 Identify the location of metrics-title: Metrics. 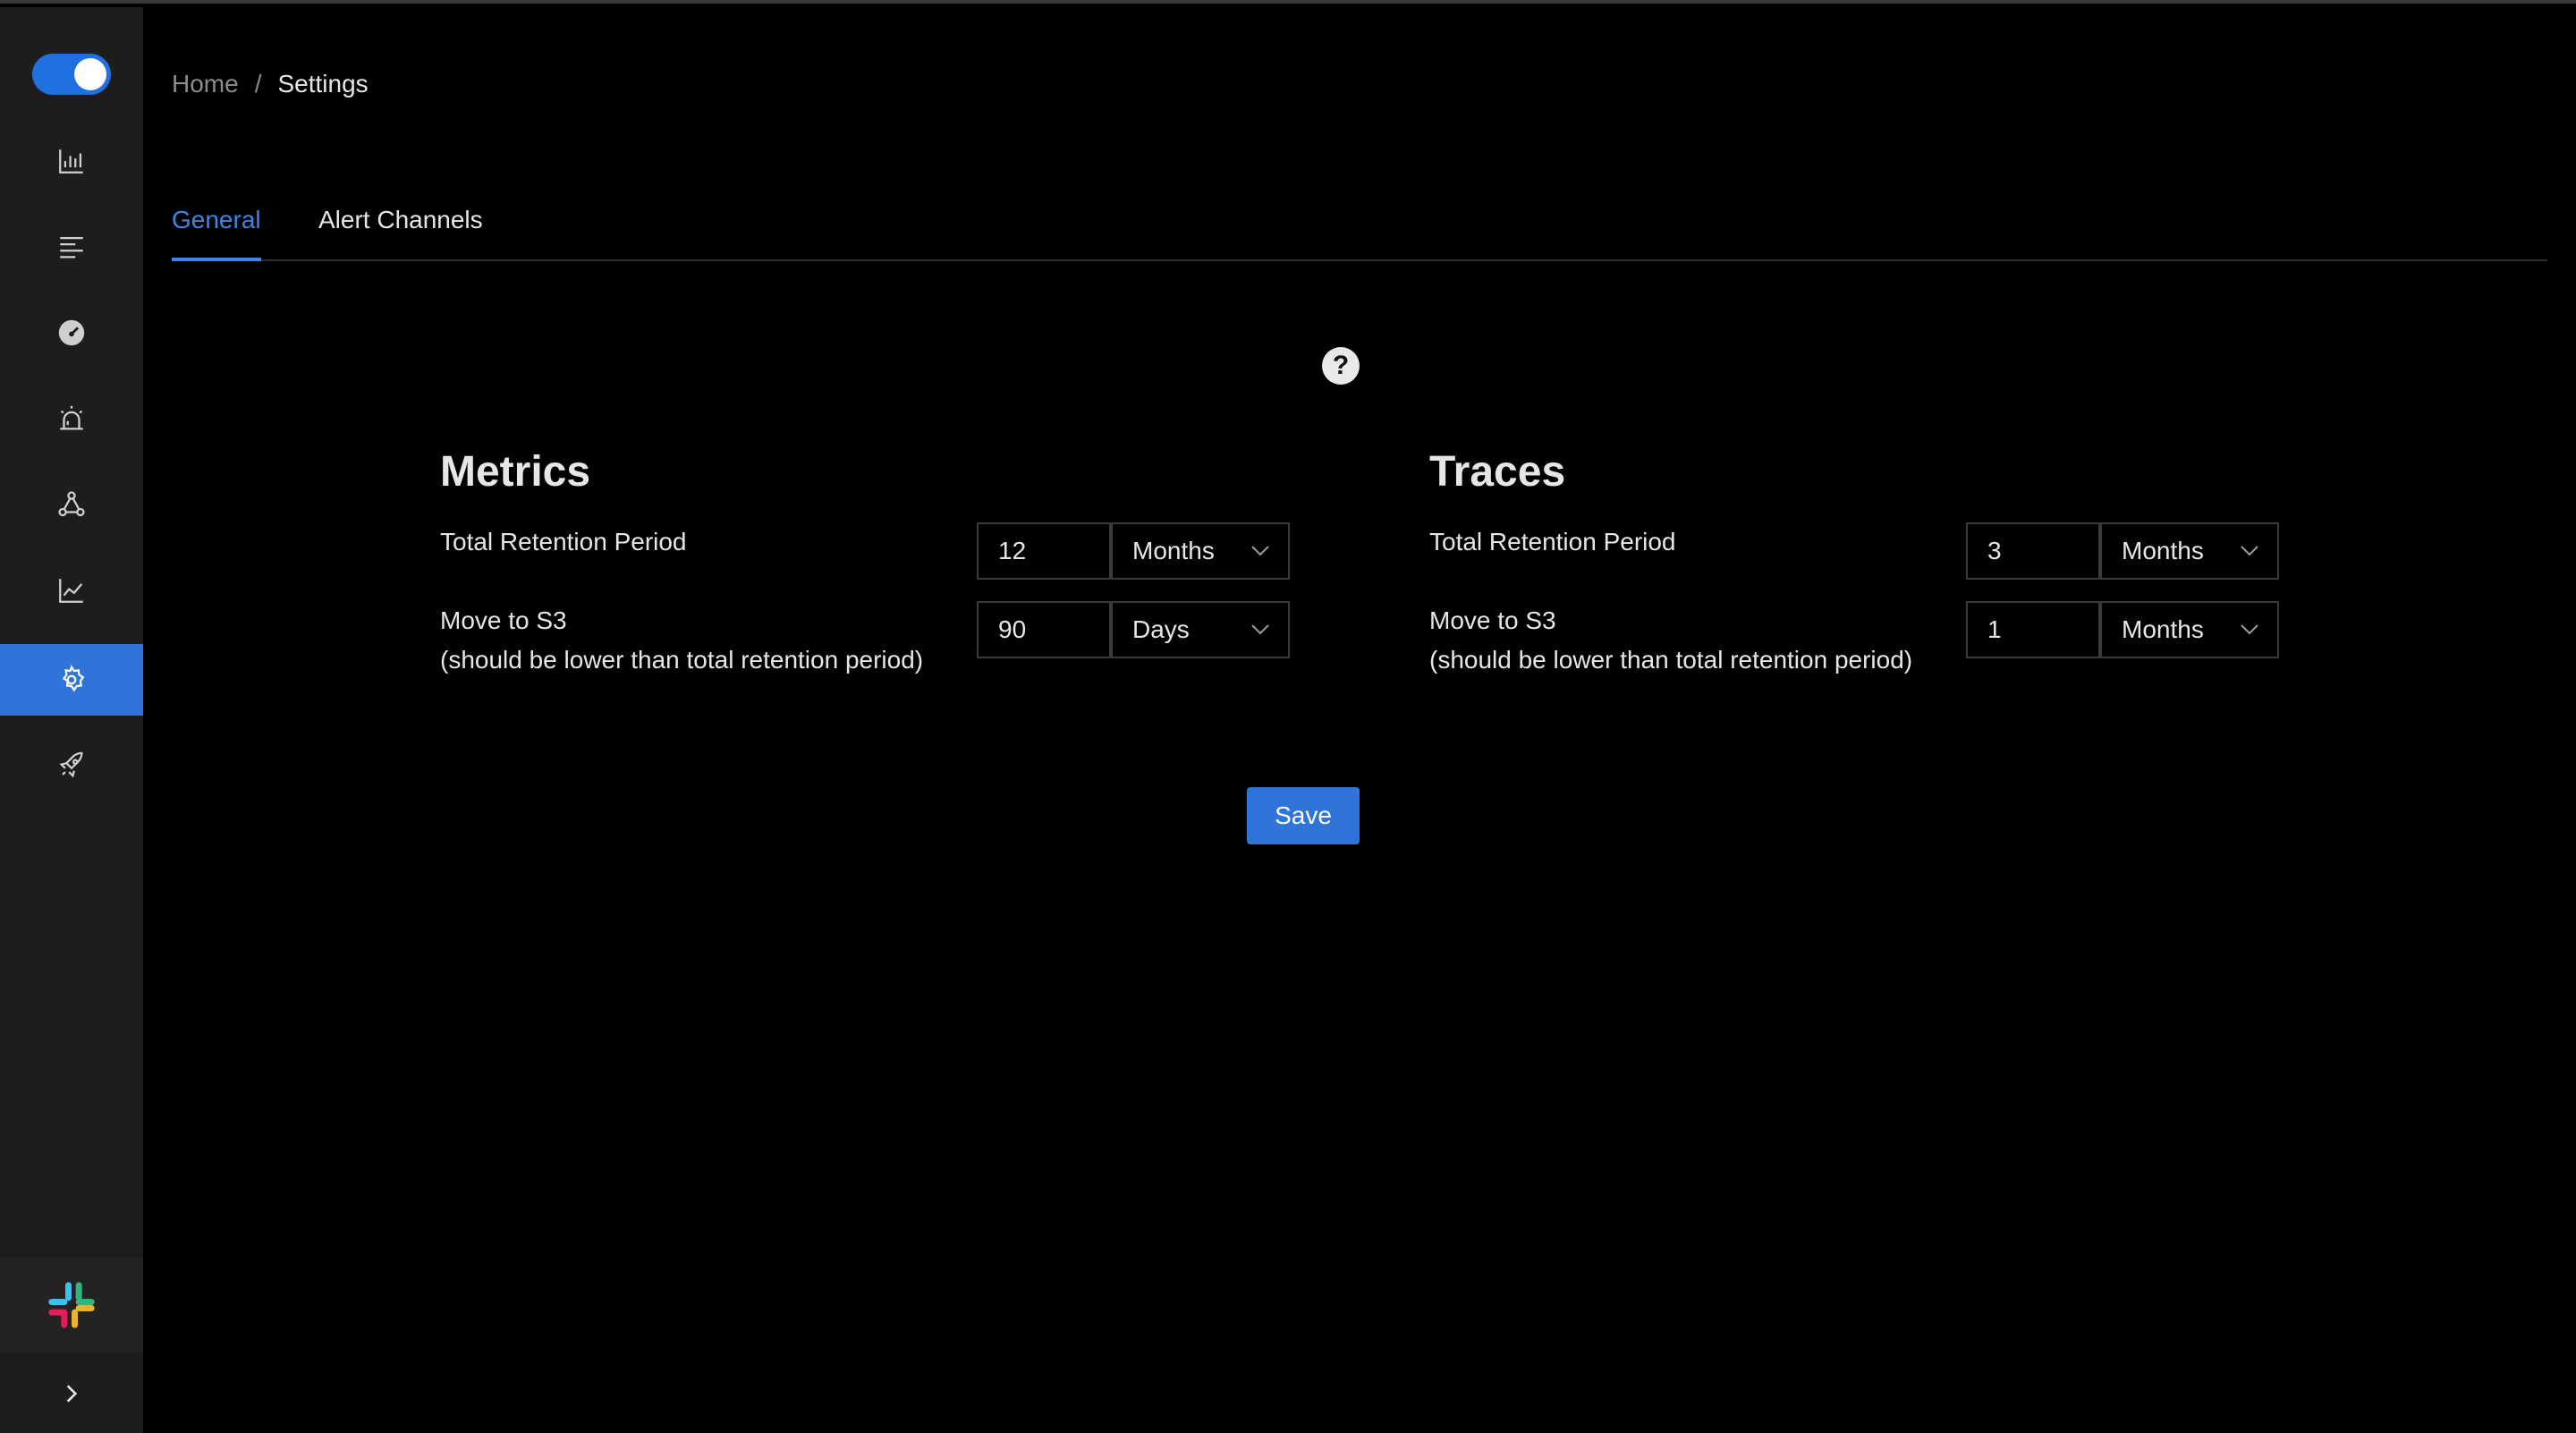
(515, 472).